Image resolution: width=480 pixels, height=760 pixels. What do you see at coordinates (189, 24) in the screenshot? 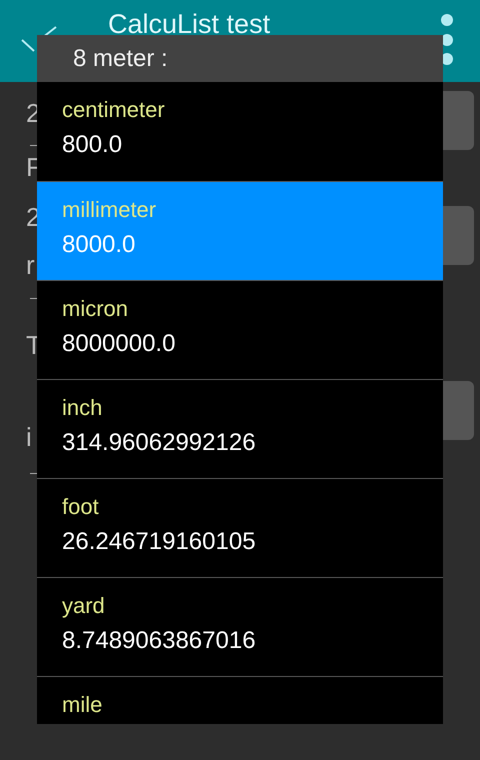
I see `app-title: CalcuList test` at bounding box center [189, 24].